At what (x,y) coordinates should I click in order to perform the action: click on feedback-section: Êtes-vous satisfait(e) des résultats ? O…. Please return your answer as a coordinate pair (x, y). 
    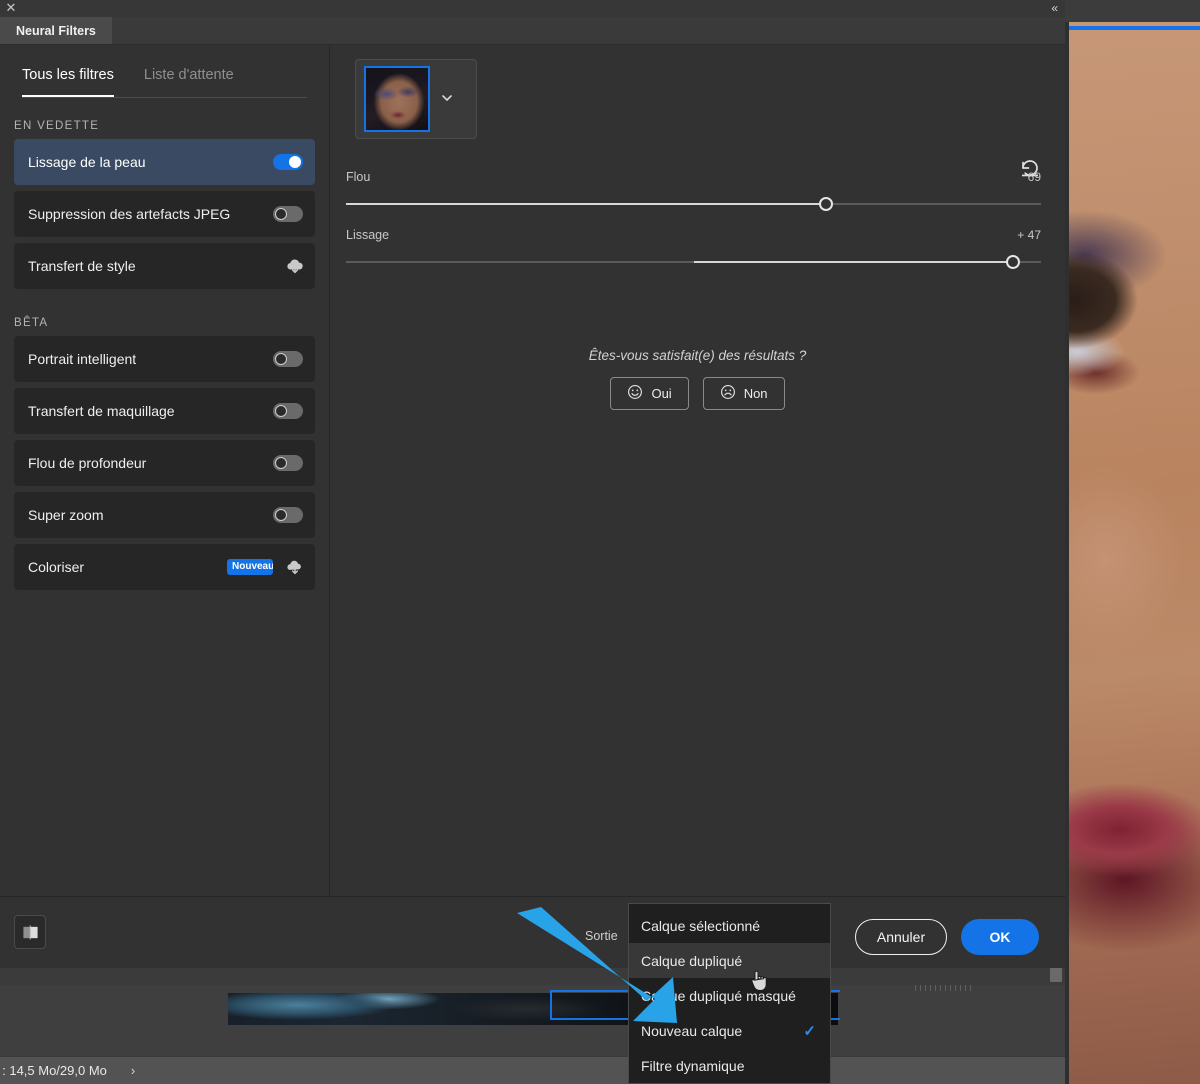
    Looking at the image, I should click on (697, 379).